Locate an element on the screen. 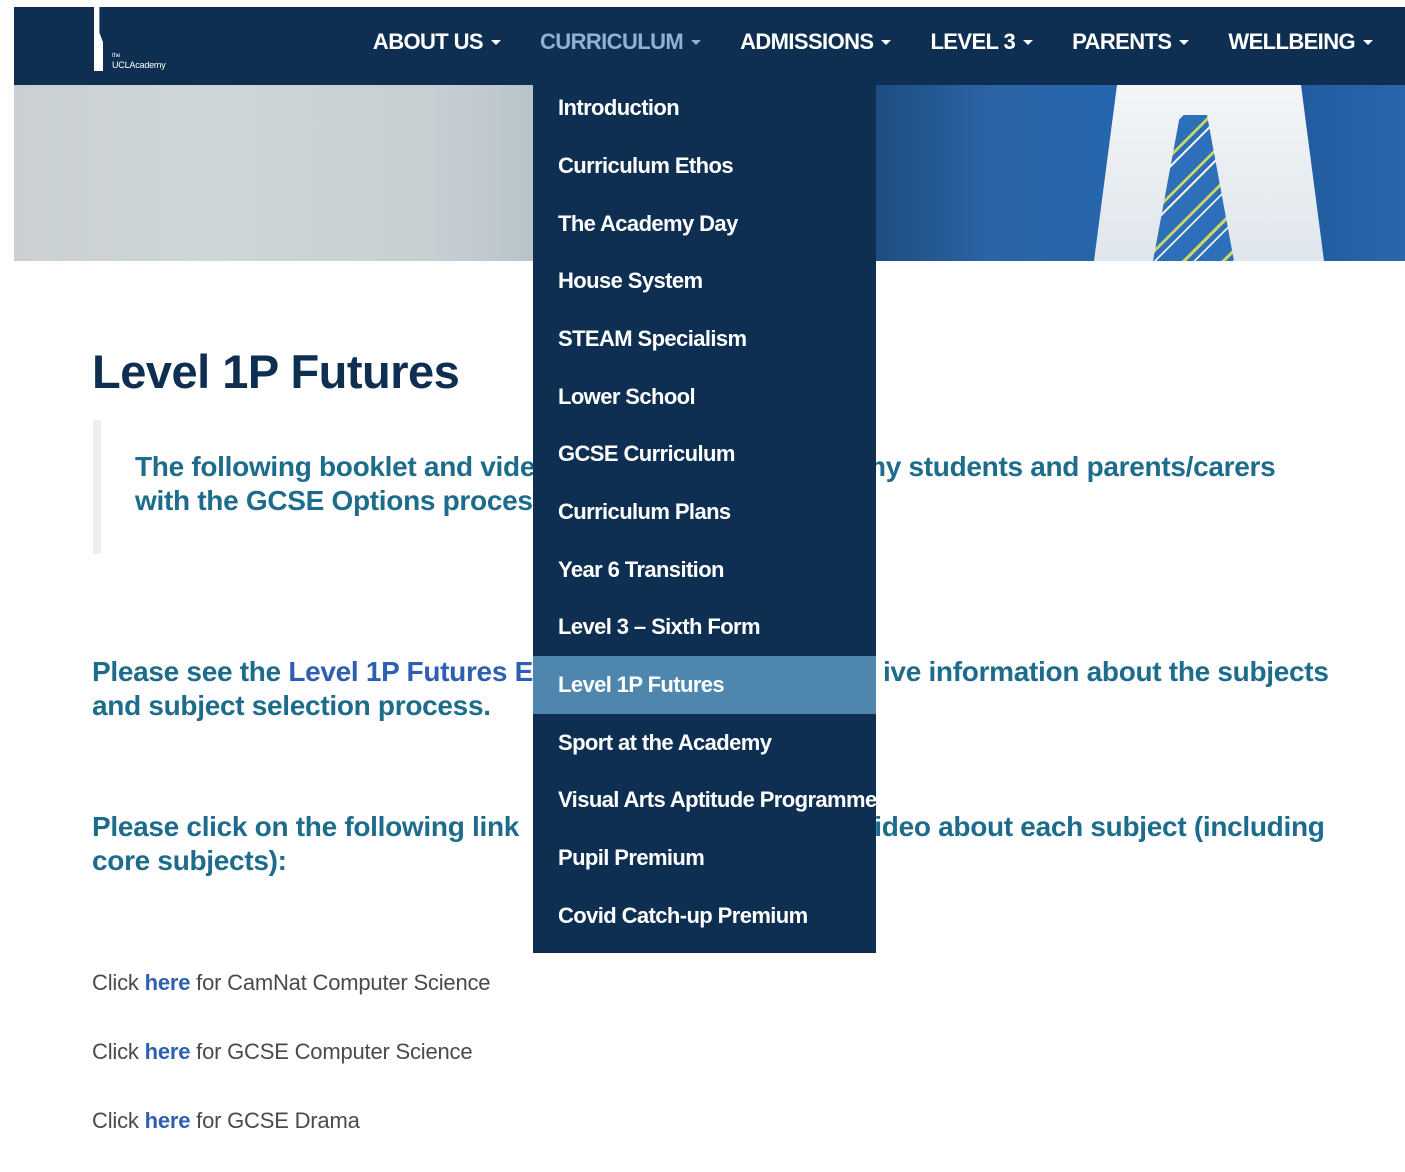  dropdown-item-covid-catch-up: Covid Catch-up Premium is located at coordinates (704, 916).